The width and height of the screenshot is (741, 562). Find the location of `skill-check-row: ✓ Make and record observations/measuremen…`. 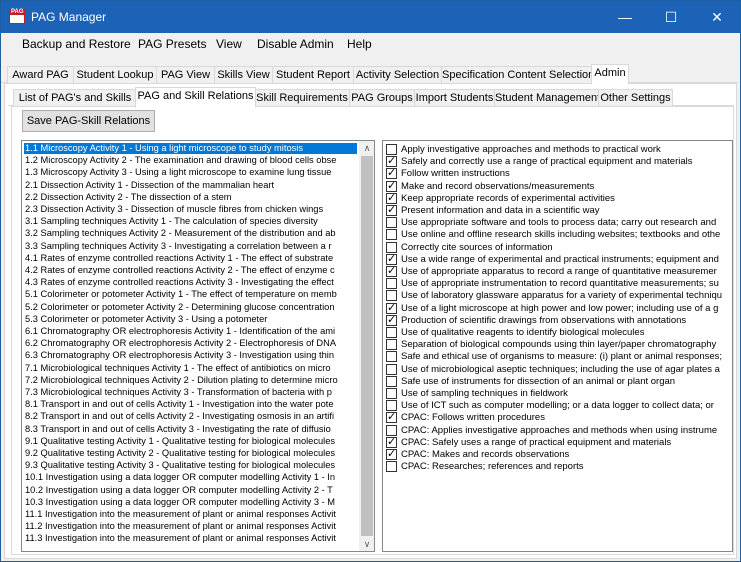

skill-check-row: ✓ Make and record observations/measuremen… is located at coordinates (558, 186).